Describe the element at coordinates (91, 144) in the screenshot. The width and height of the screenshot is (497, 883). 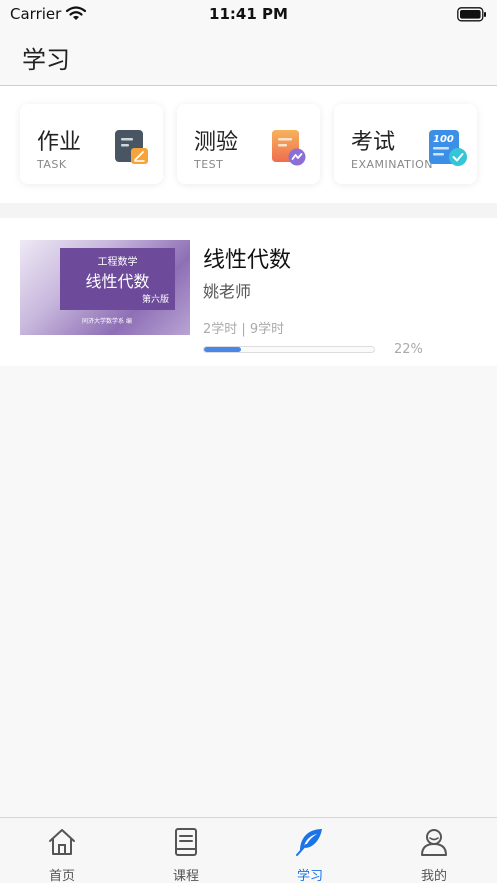
I see `homework-card: 作业 TASK` at that location.